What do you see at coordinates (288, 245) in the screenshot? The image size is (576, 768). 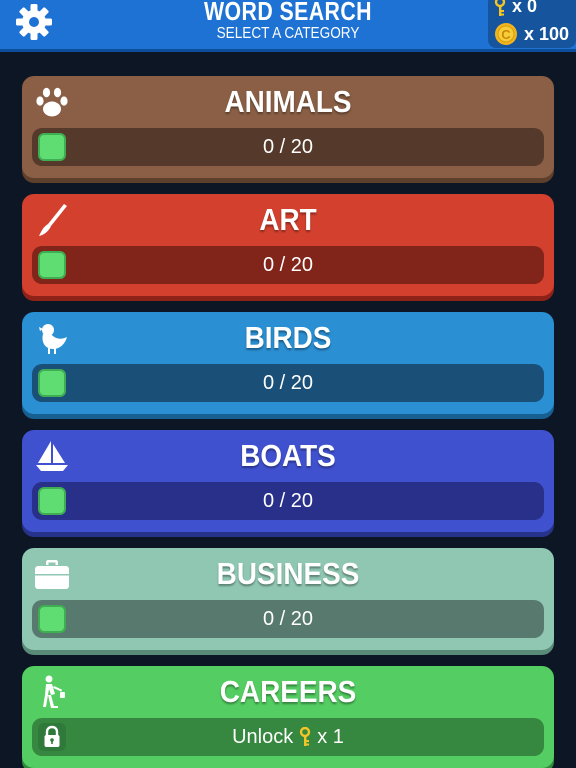 I see `category-card-art: ART 0 / 20` at bounding box center [288, 245].